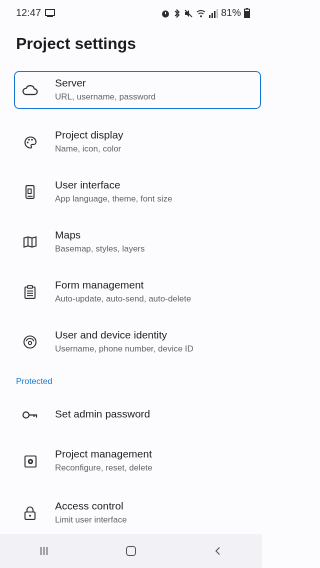  I want to click on settings-item-texts: Set admin password, so click(102, 415).